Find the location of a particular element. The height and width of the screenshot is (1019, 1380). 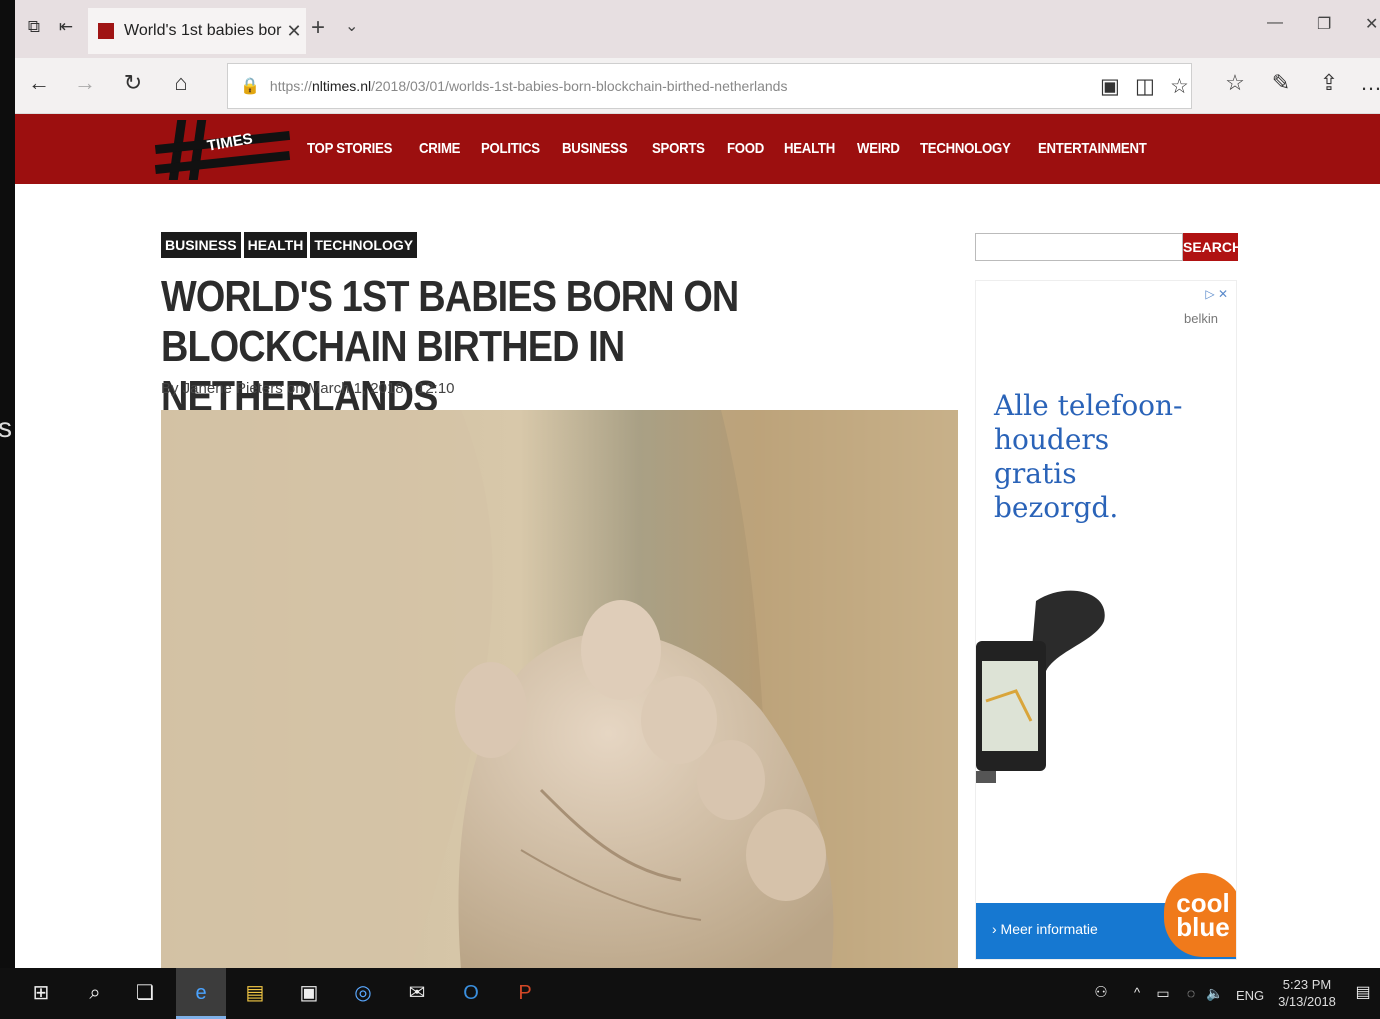

volume-icon: 🔈 is located at coordinates (1215, 993).